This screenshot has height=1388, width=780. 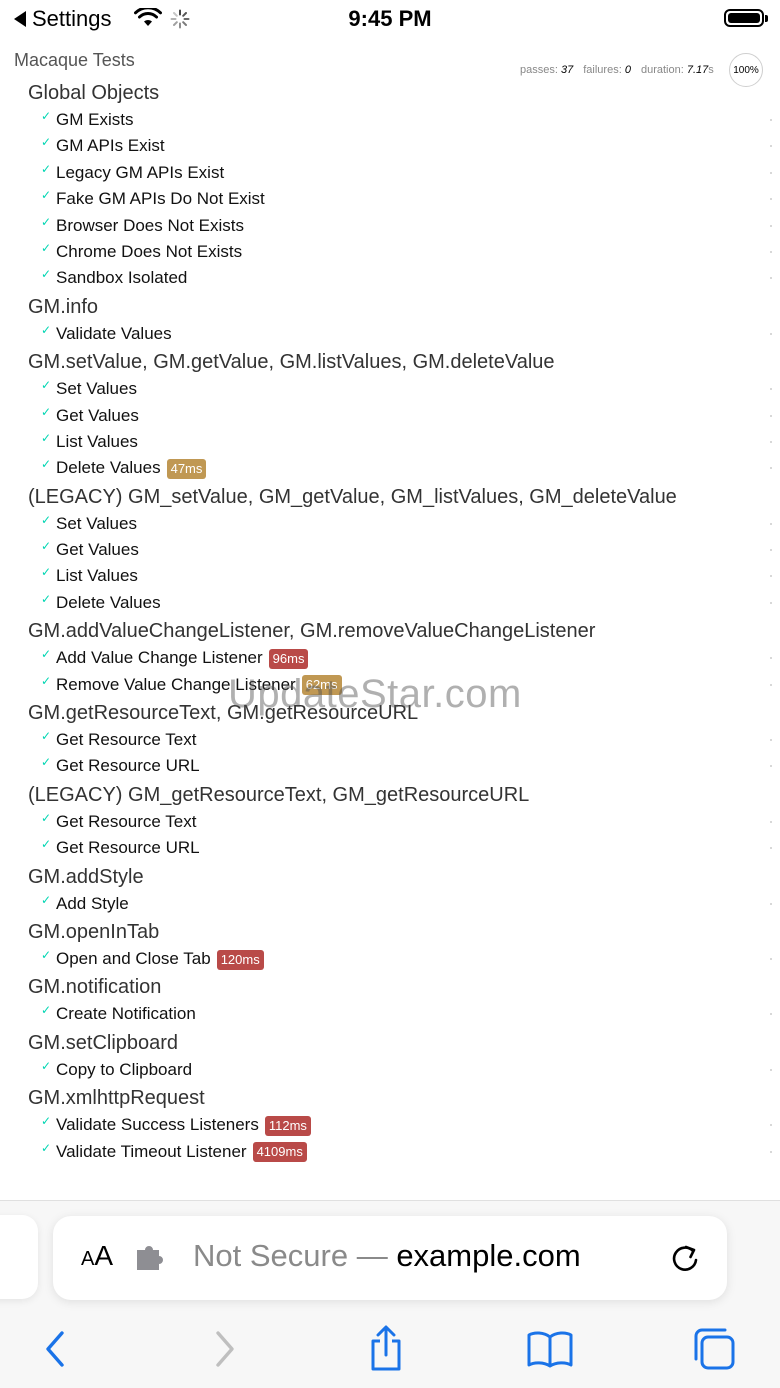 I want to click on bottom-toolbar, so click(x=390, y=1349).